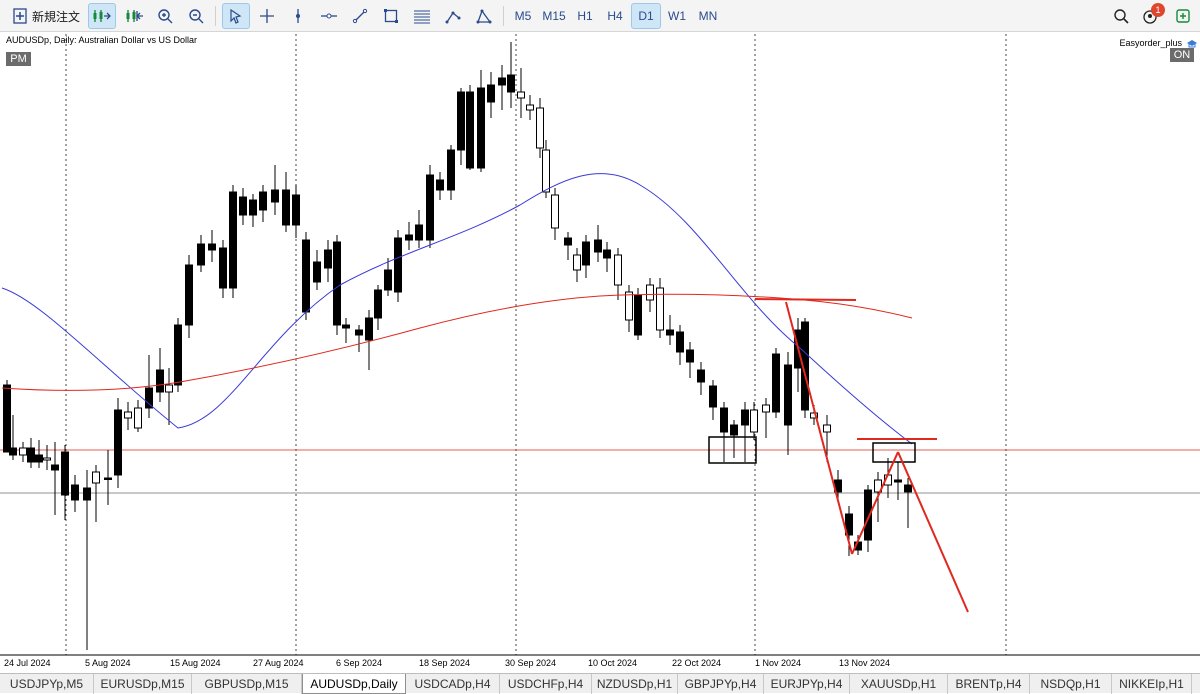 This screenshot has width=1200, height=694. I want to click on search-button, so click(1121, 16).